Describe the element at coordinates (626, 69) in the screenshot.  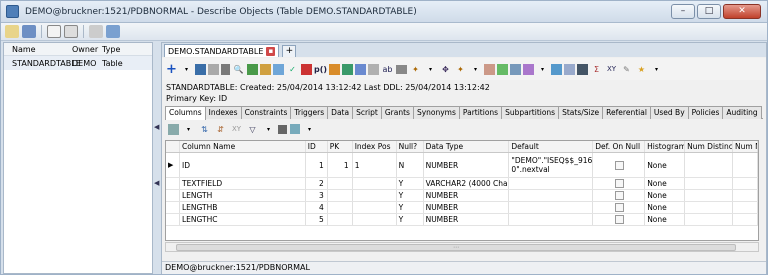
I see `wrench-icon: ✎` at that location.